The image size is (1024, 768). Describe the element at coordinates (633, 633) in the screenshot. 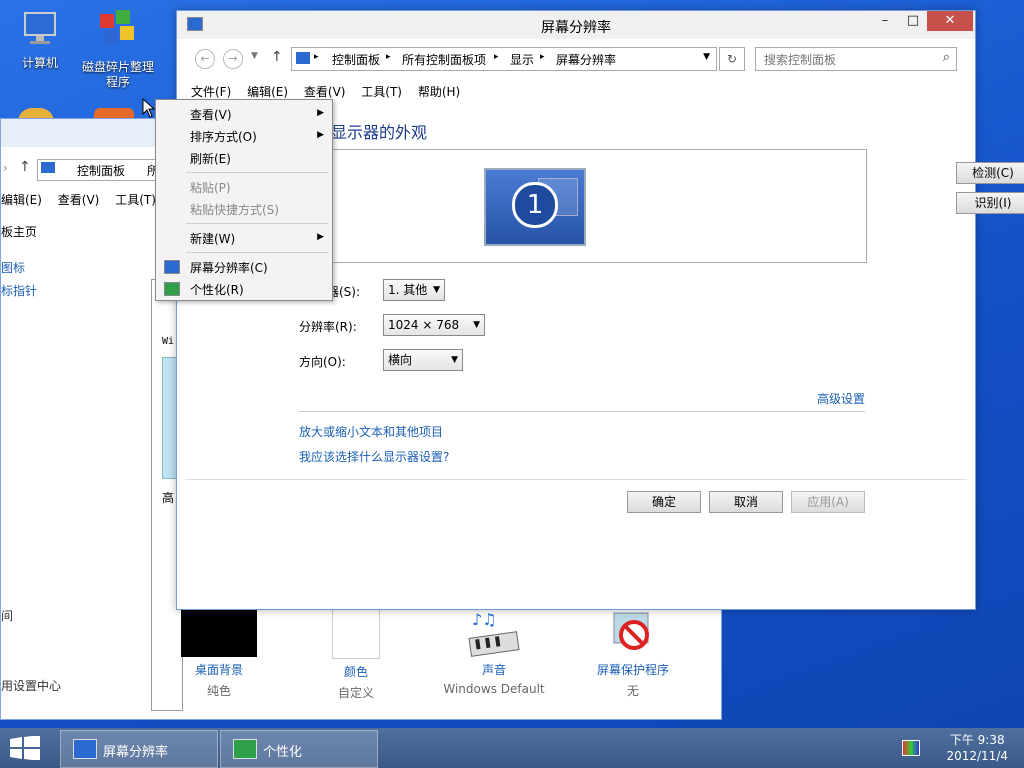

I see `screensaver-icon` at that location.